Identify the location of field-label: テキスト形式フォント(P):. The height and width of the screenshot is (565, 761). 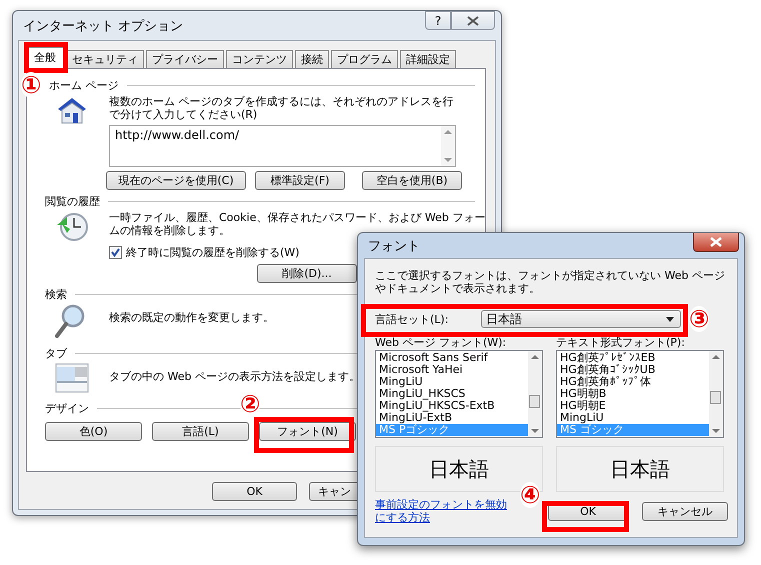
(620, 343).